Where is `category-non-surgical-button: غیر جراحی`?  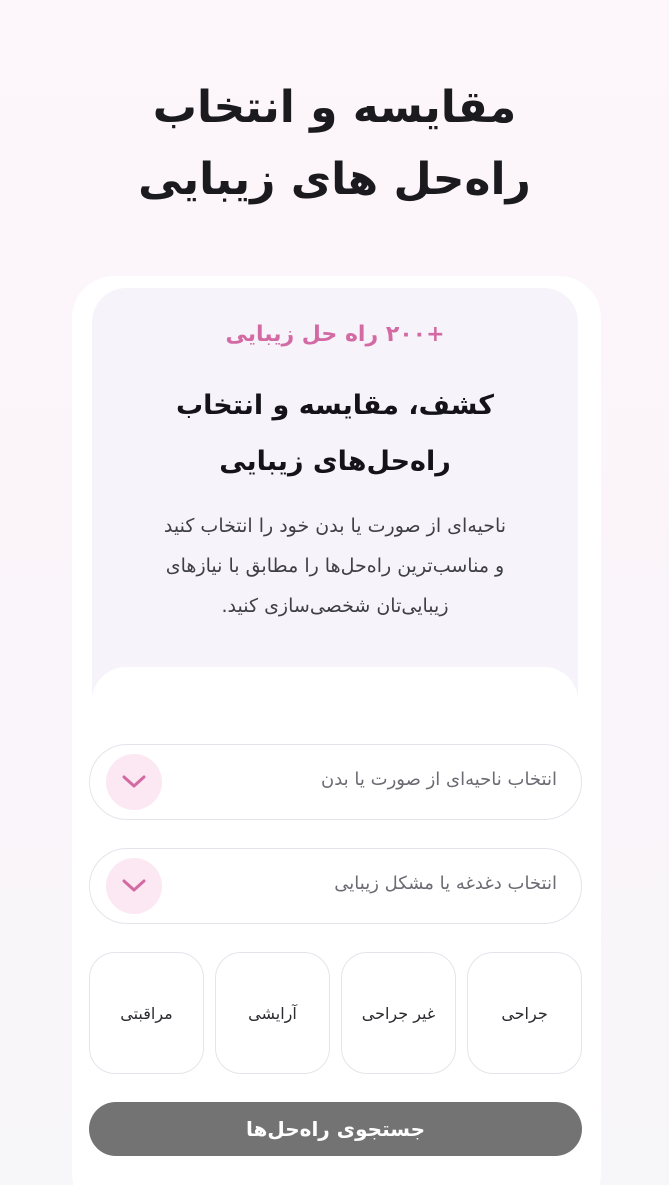
category-non-surgical-button: غیر جراحی is located at coordinates (398, 1013).